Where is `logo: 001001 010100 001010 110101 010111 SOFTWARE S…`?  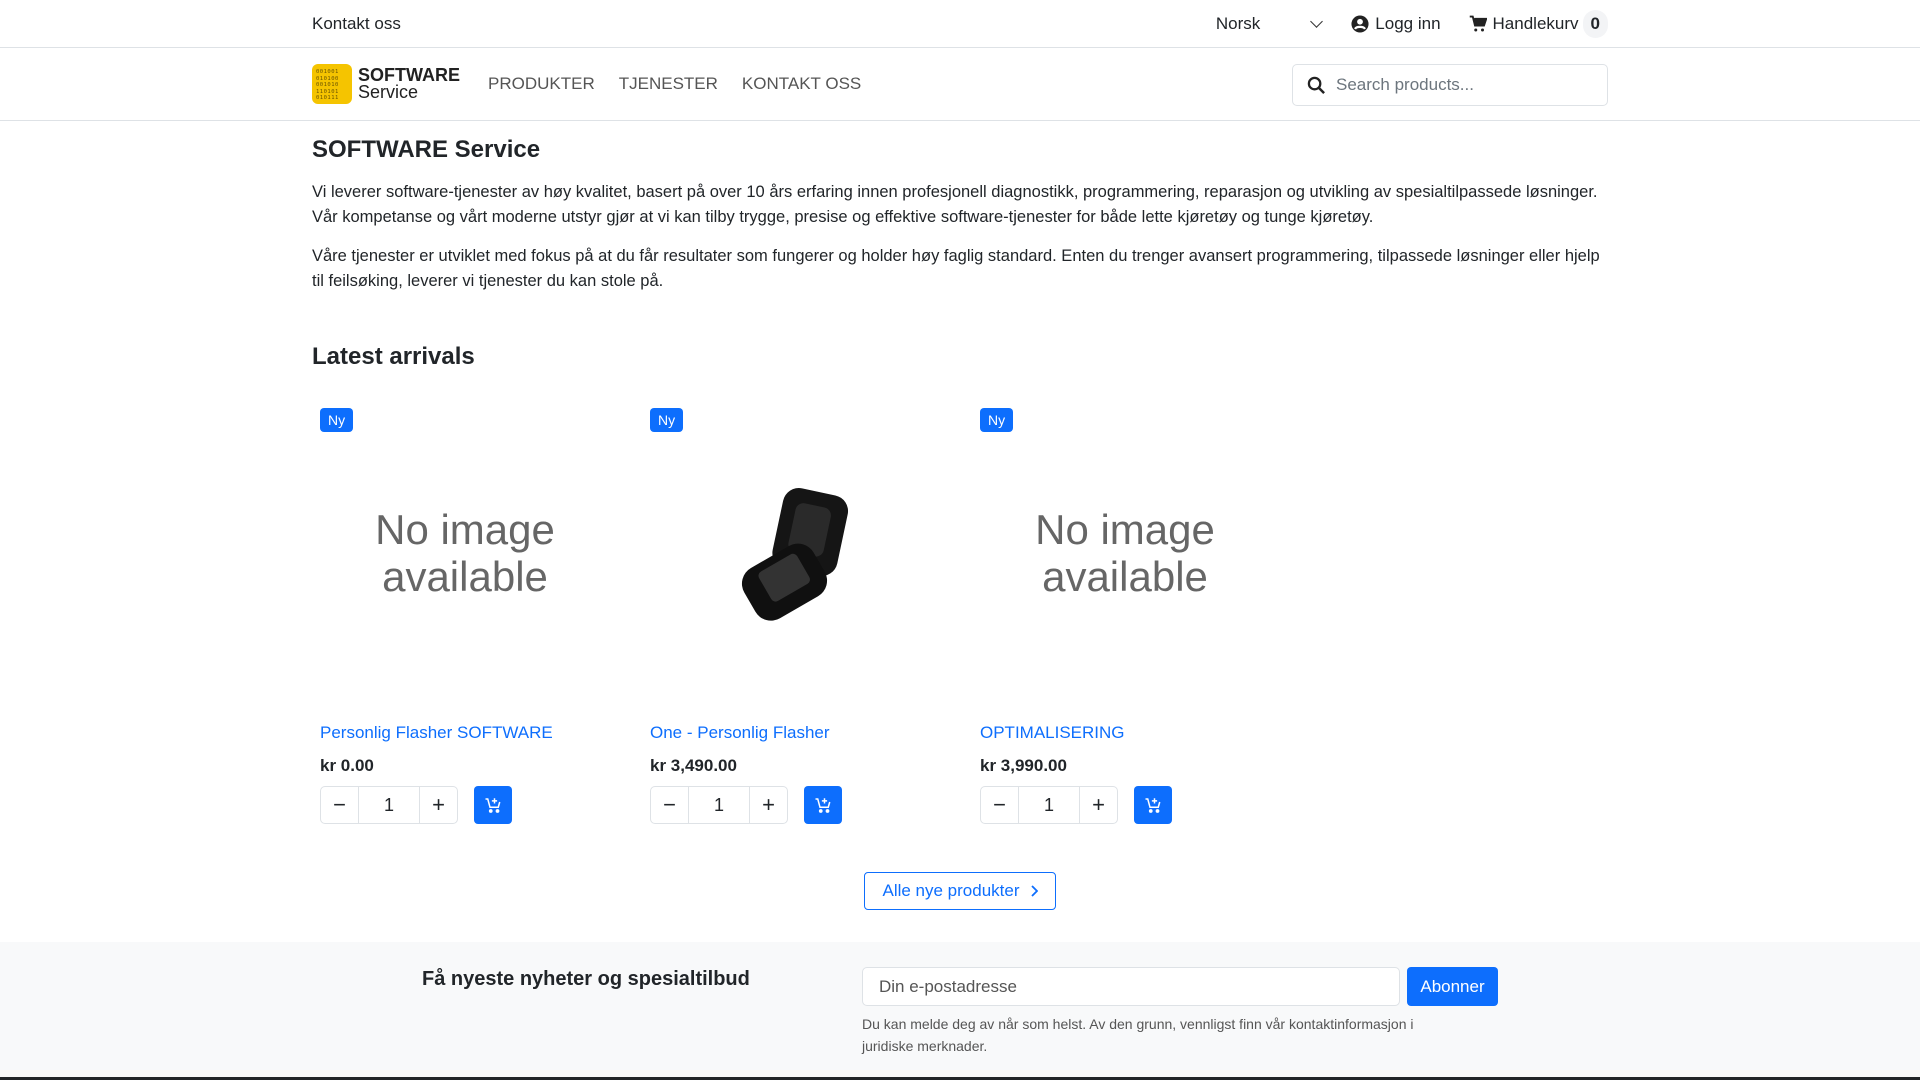 logo: 001001 010100 001010 110101 010111 SOFTWARE S… is located at coordinates (386, 84).